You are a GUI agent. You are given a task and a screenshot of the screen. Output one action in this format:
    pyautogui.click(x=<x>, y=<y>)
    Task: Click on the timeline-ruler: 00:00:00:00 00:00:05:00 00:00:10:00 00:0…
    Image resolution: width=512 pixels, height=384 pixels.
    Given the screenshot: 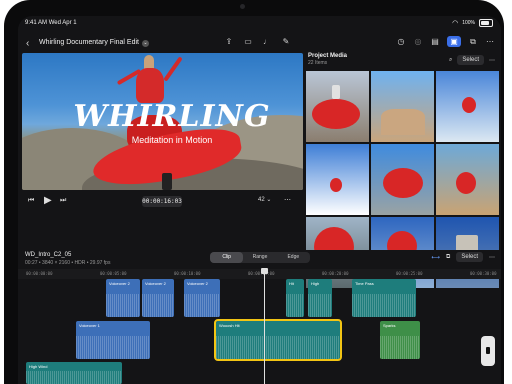 What is the action you would take?
    pyautogui.click(x=259, y=274)
    